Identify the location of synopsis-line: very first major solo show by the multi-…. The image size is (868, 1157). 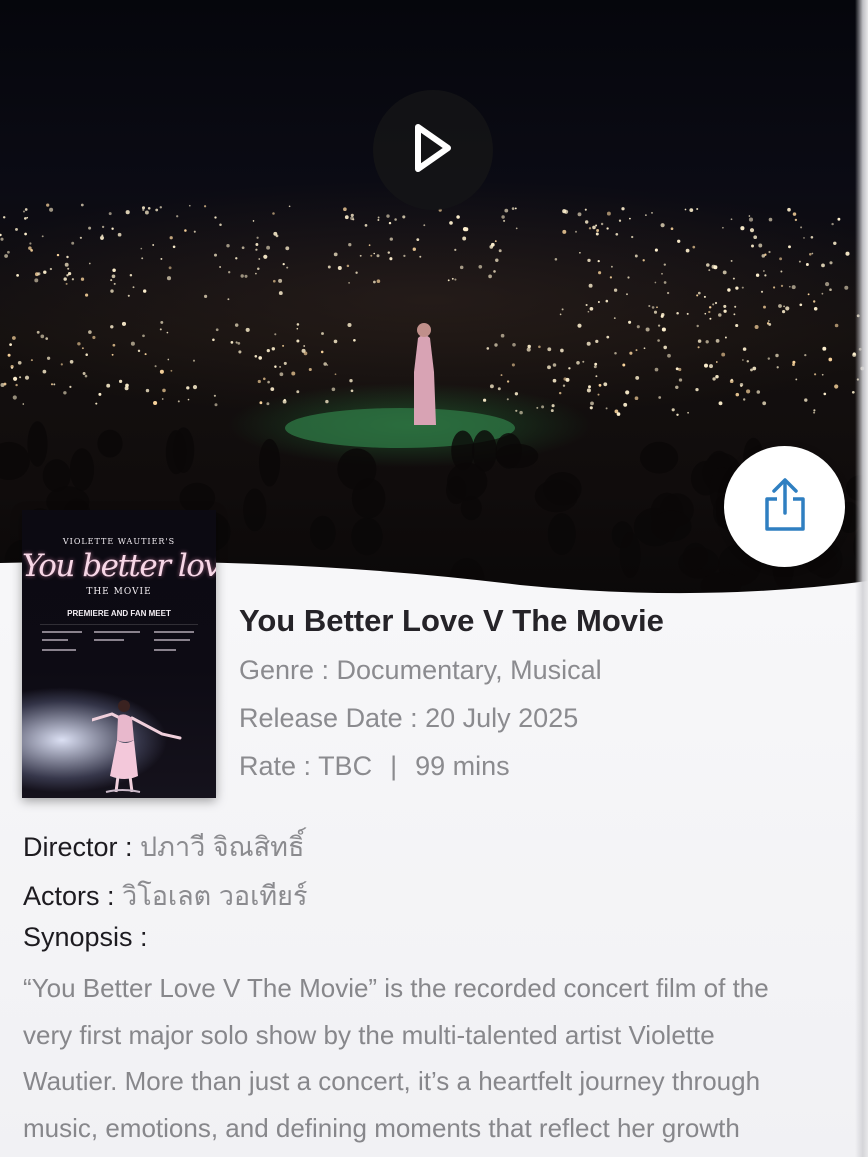
(369, 1034).